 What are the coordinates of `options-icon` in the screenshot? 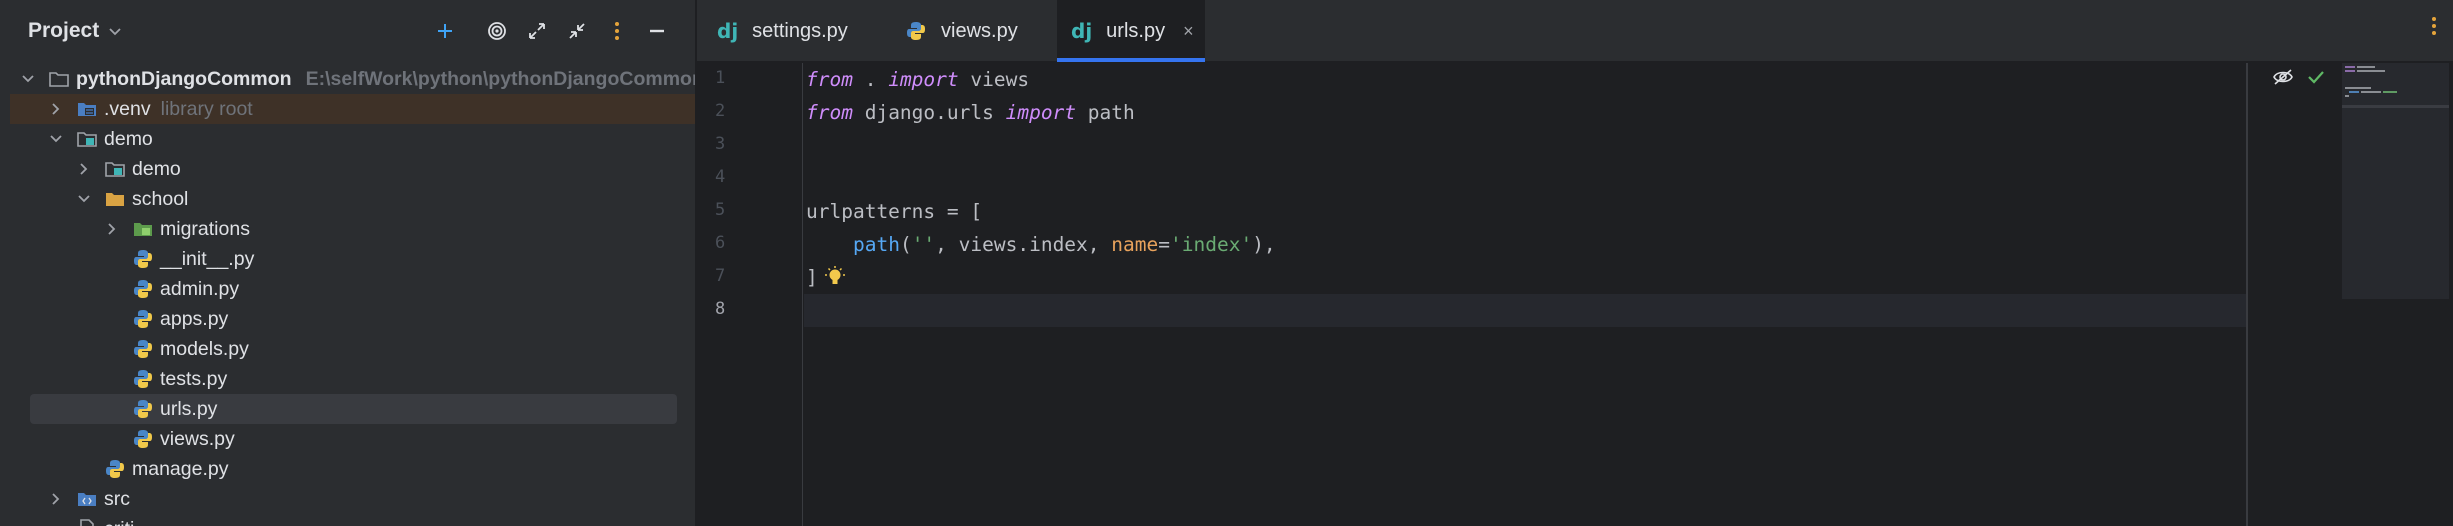 It's located at (617, 31).